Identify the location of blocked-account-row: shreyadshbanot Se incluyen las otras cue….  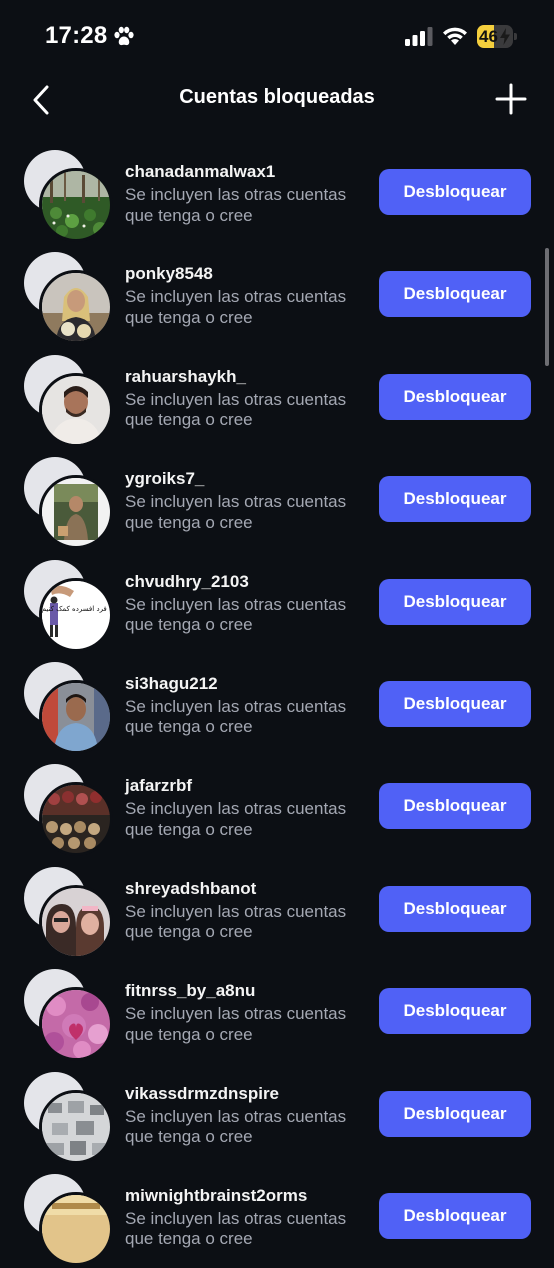
(277, 910).